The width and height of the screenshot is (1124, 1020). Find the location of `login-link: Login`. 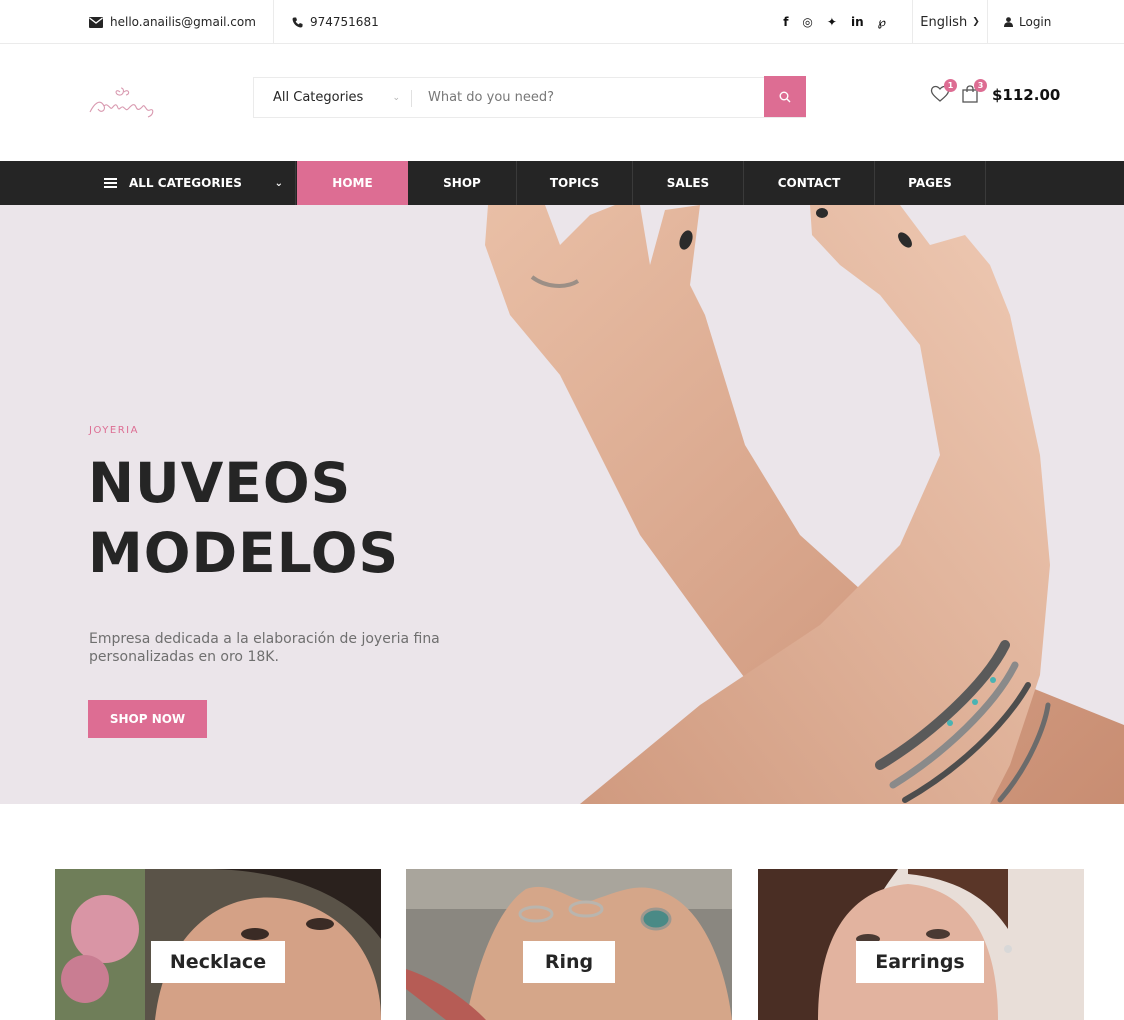

login-link: Login is located at coordinates (1027, 22).